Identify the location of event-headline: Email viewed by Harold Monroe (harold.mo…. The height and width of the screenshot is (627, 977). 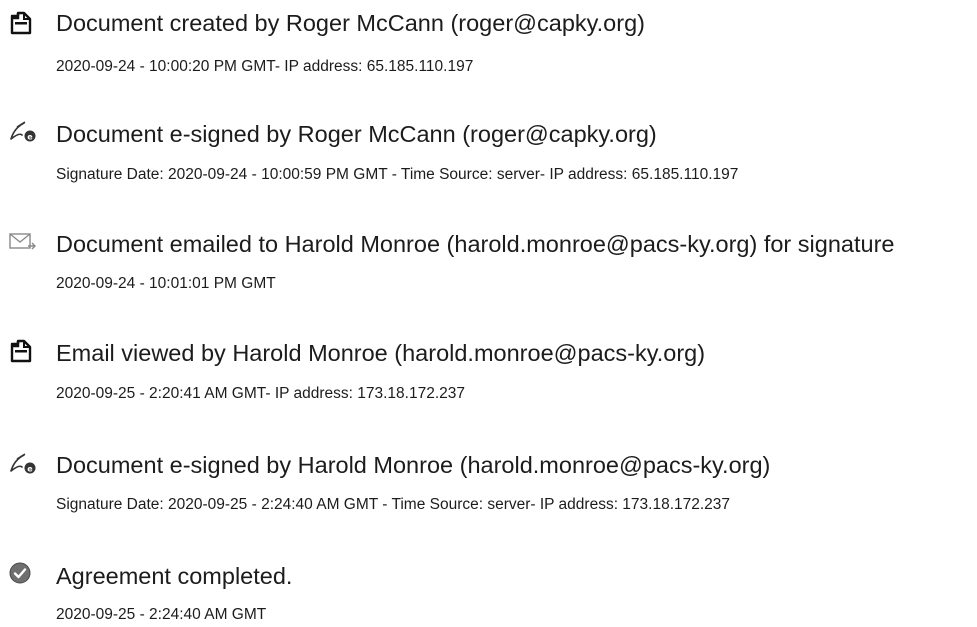
(381, 353).